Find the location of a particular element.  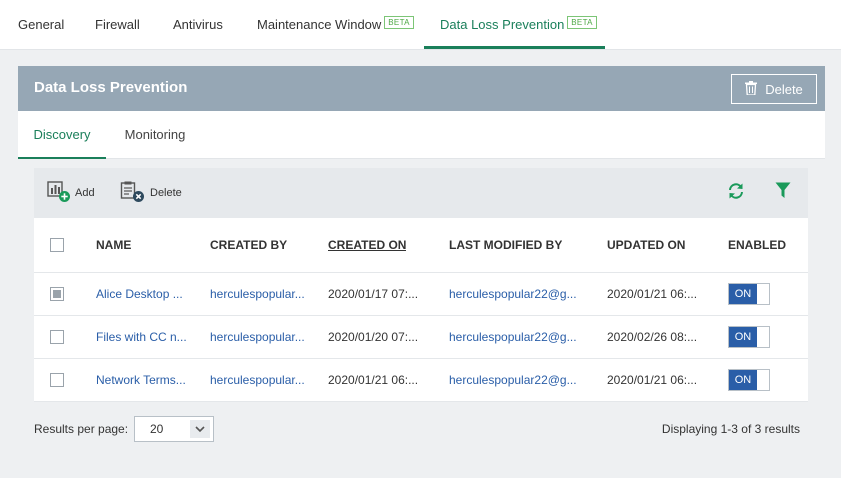

panel-title: Data Loss Prevention is located at coordinates (111, 87).